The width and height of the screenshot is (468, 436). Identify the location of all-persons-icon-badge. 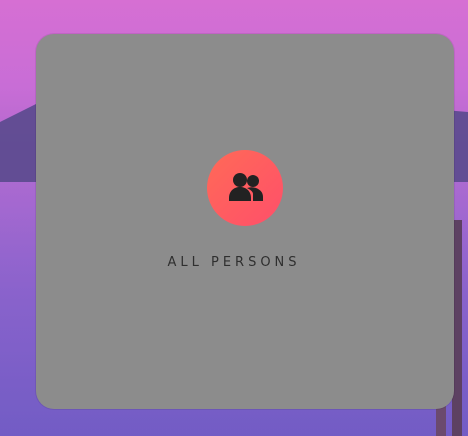
(245, 188).